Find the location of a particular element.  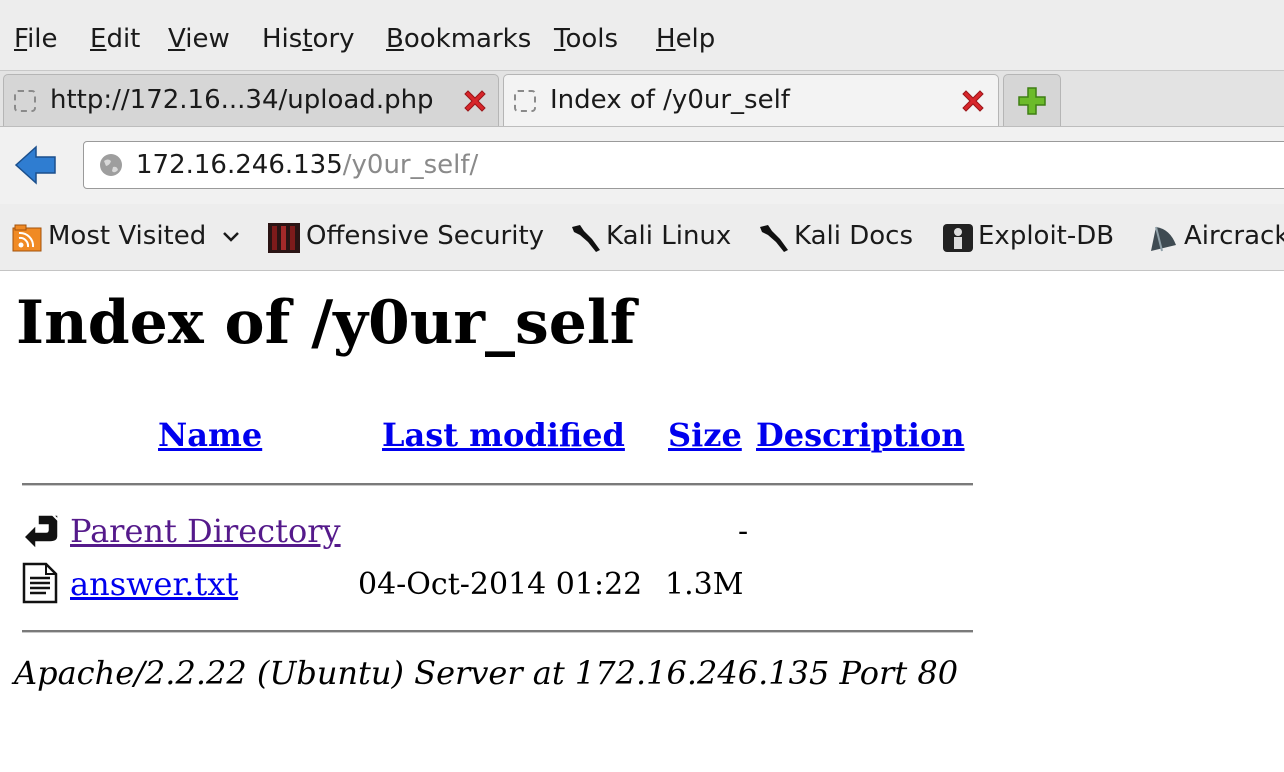

aircrack-icon is located at coordinates (1163, 239).